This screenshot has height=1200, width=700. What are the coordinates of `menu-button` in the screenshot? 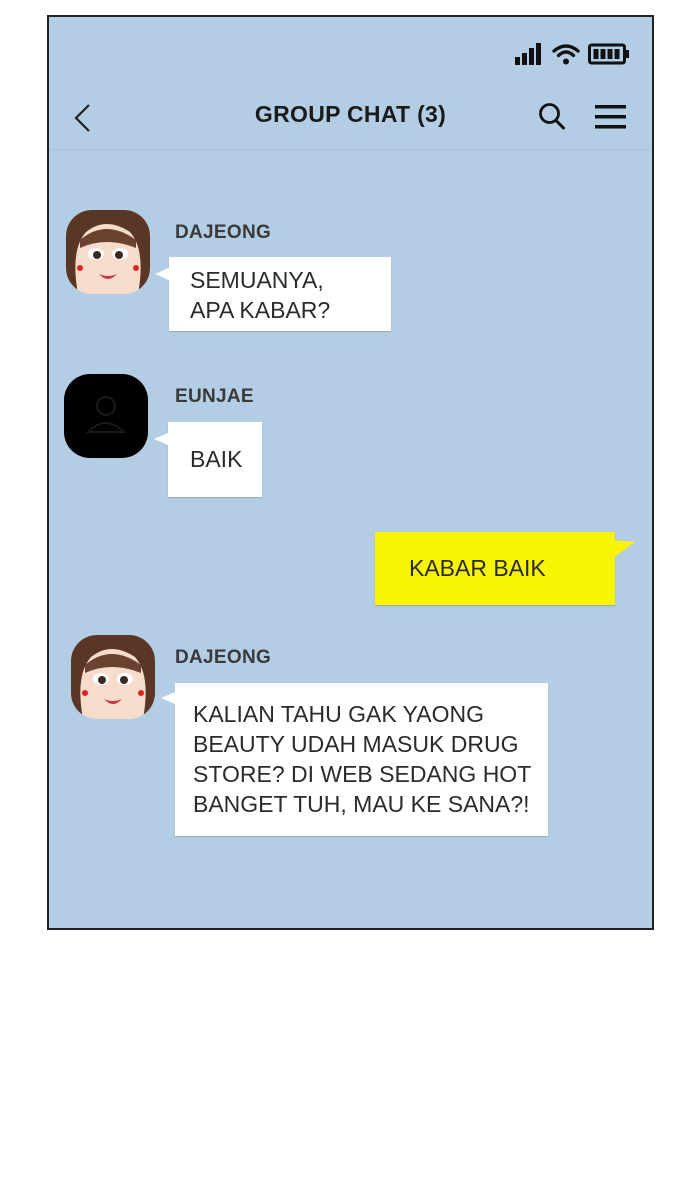 It's located at (611, 117).